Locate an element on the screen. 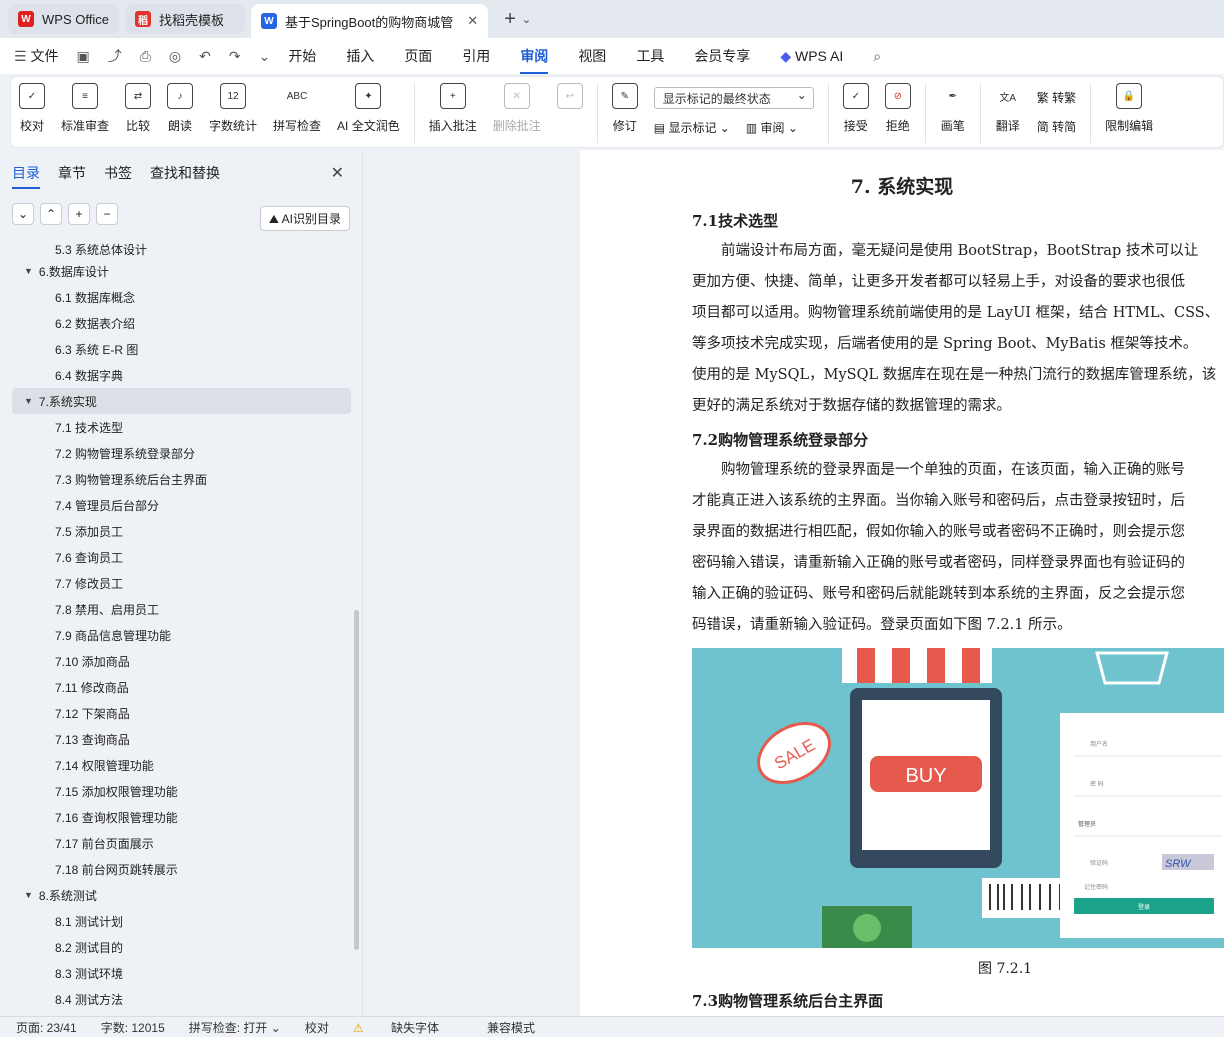 The image size is (1224, 1037). comment-nav-button: ↩ is located at coordinates (569, 100).